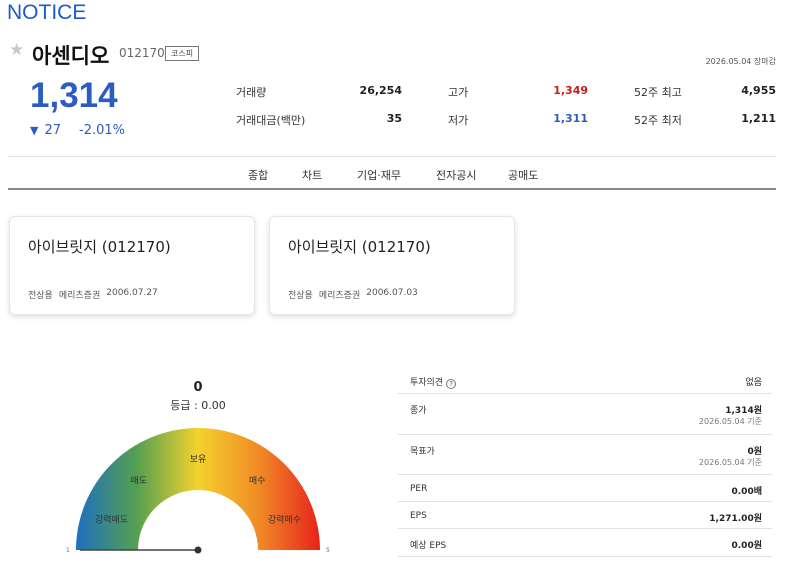  What do you see at coordinates (34, 130) in the screenshot?
I see `down-arrow-icon: ▼` at bounding box center [34, 130].